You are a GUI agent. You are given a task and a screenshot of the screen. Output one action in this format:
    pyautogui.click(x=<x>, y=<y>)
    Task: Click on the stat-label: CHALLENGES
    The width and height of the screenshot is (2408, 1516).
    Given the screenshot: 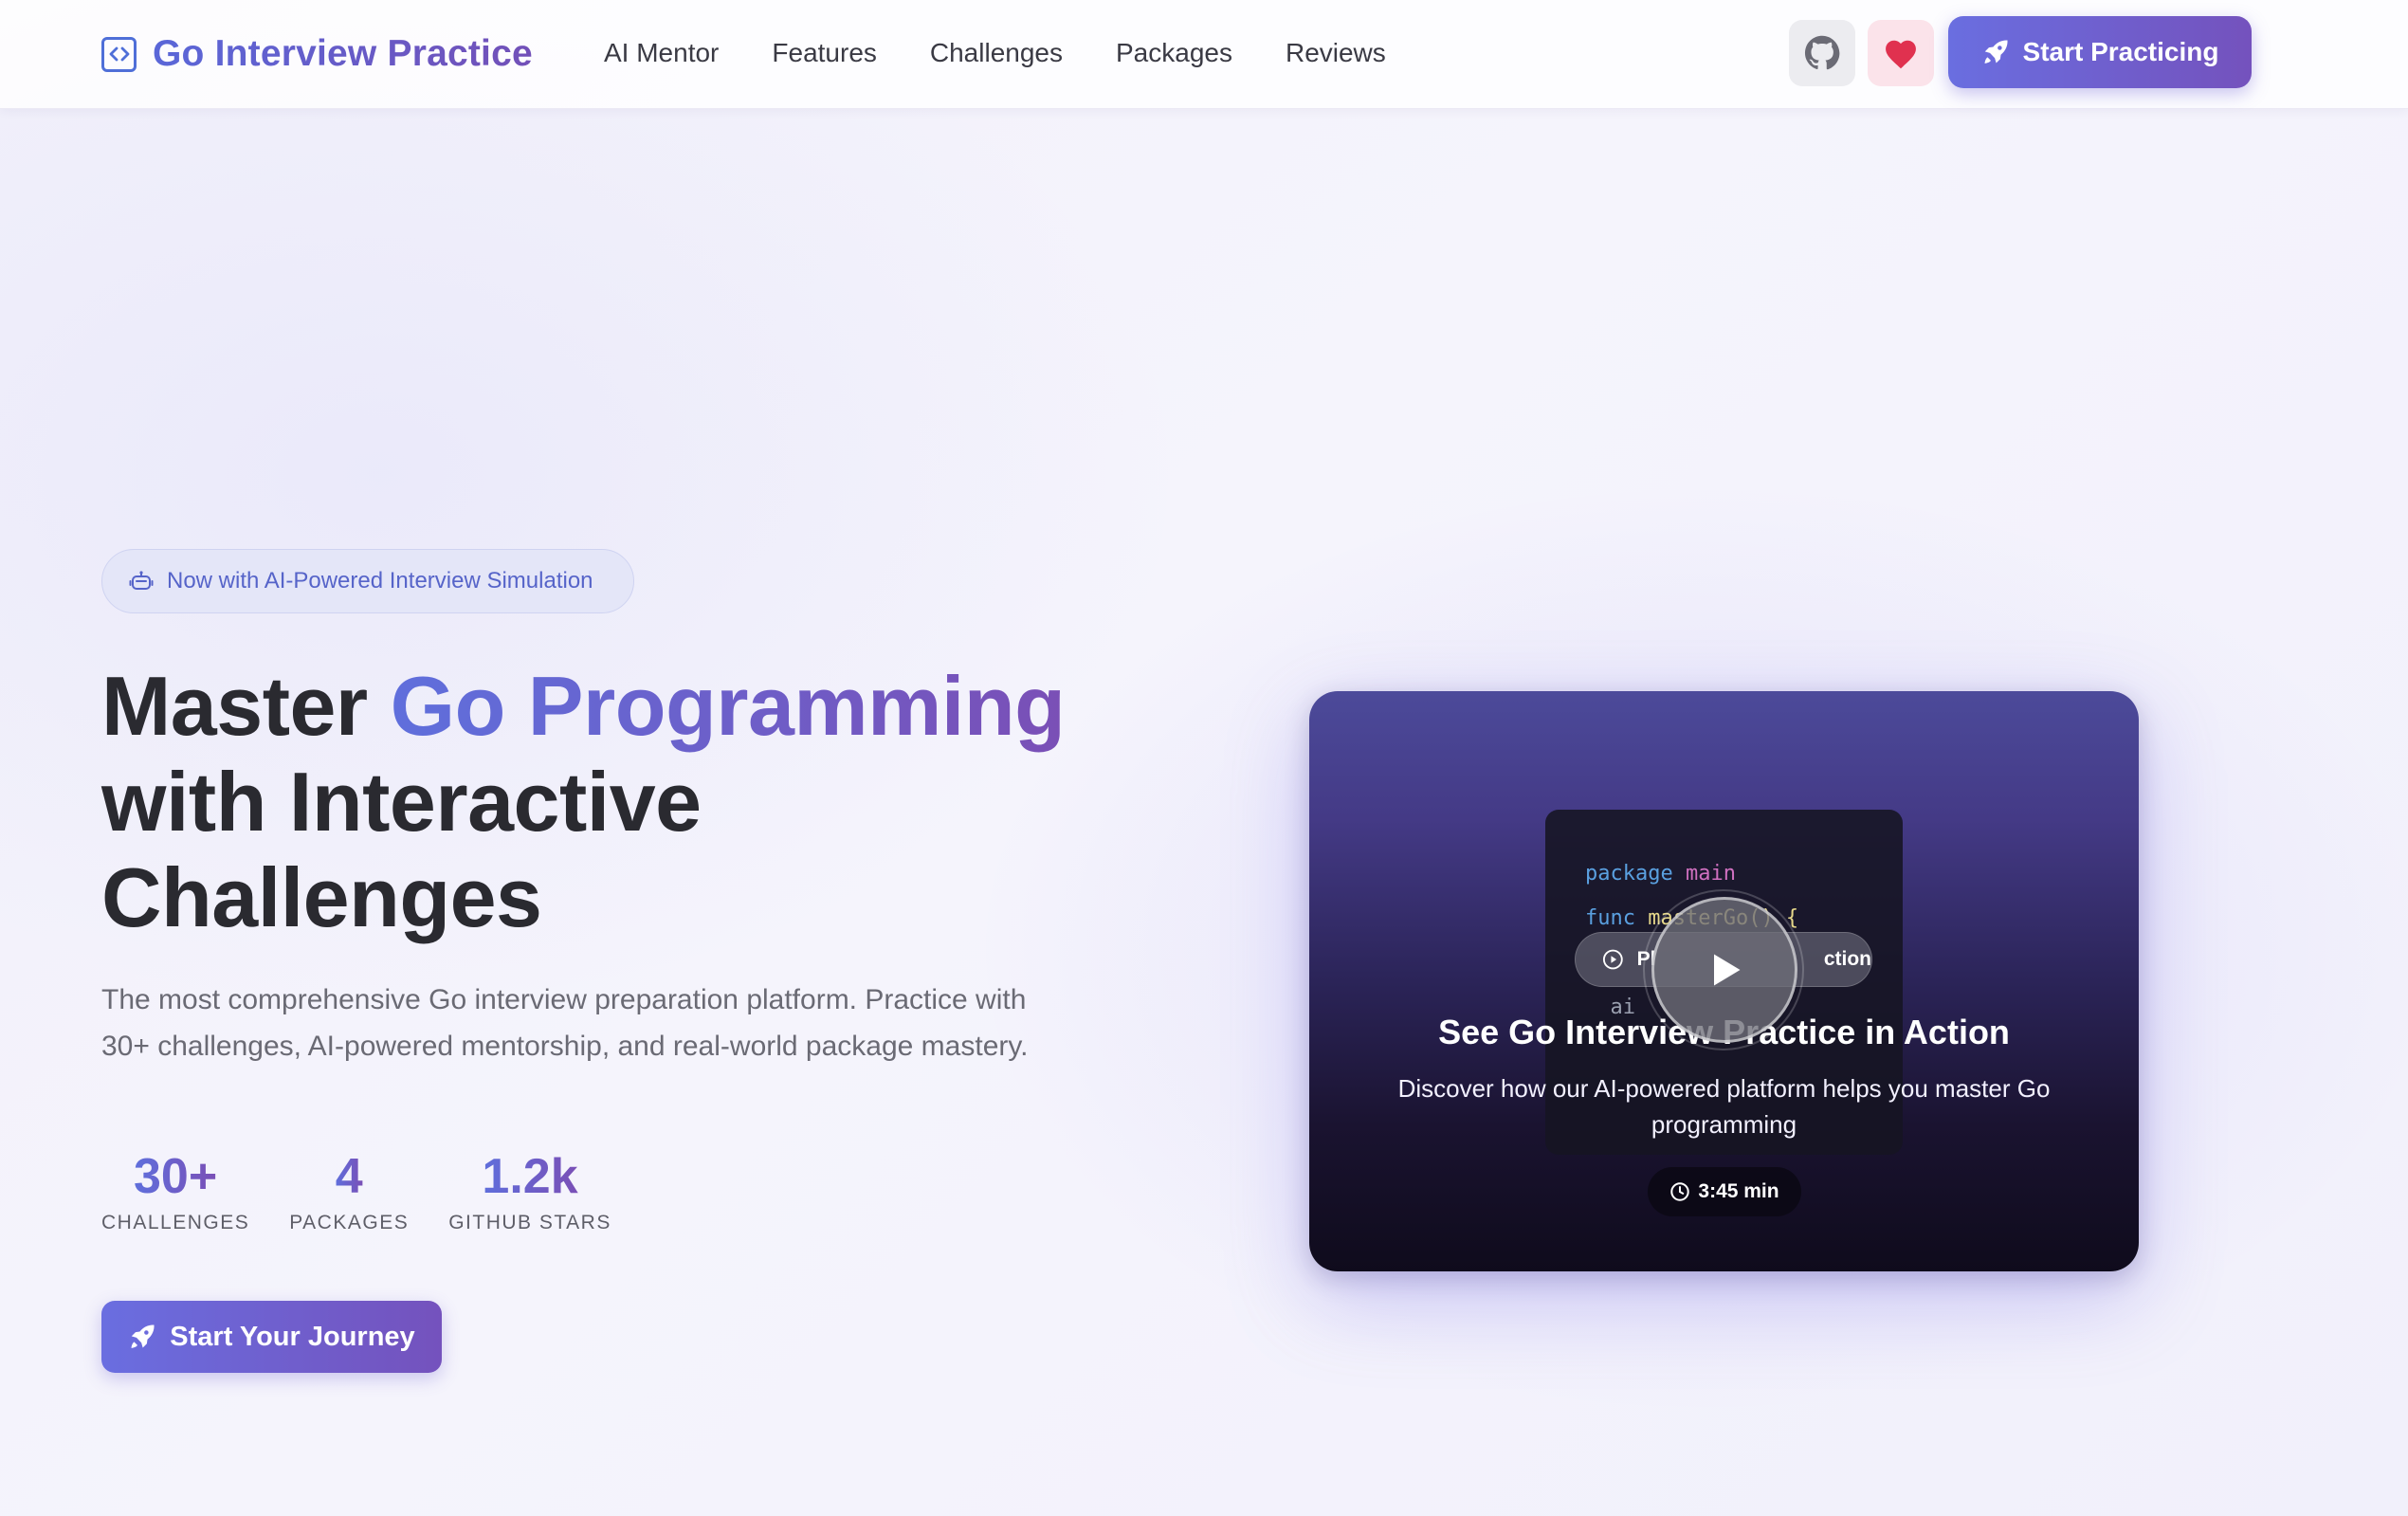 What is the action you would take?
    pyautogui.click(x=175, y=1222)
    